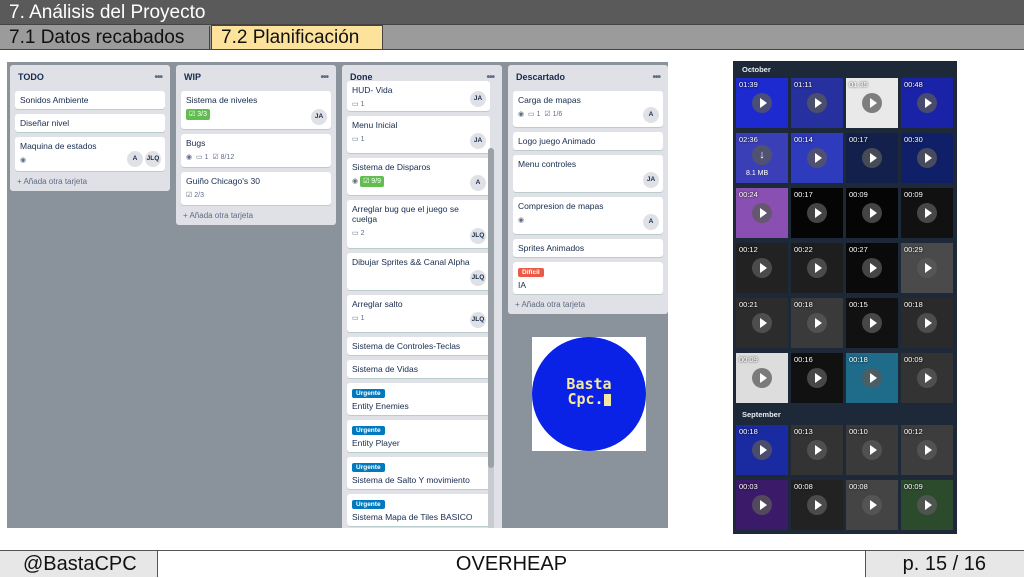  Describe the element at coordinates (588, 173) in the screenshot. I see `card: Menu controles JA` at that location.